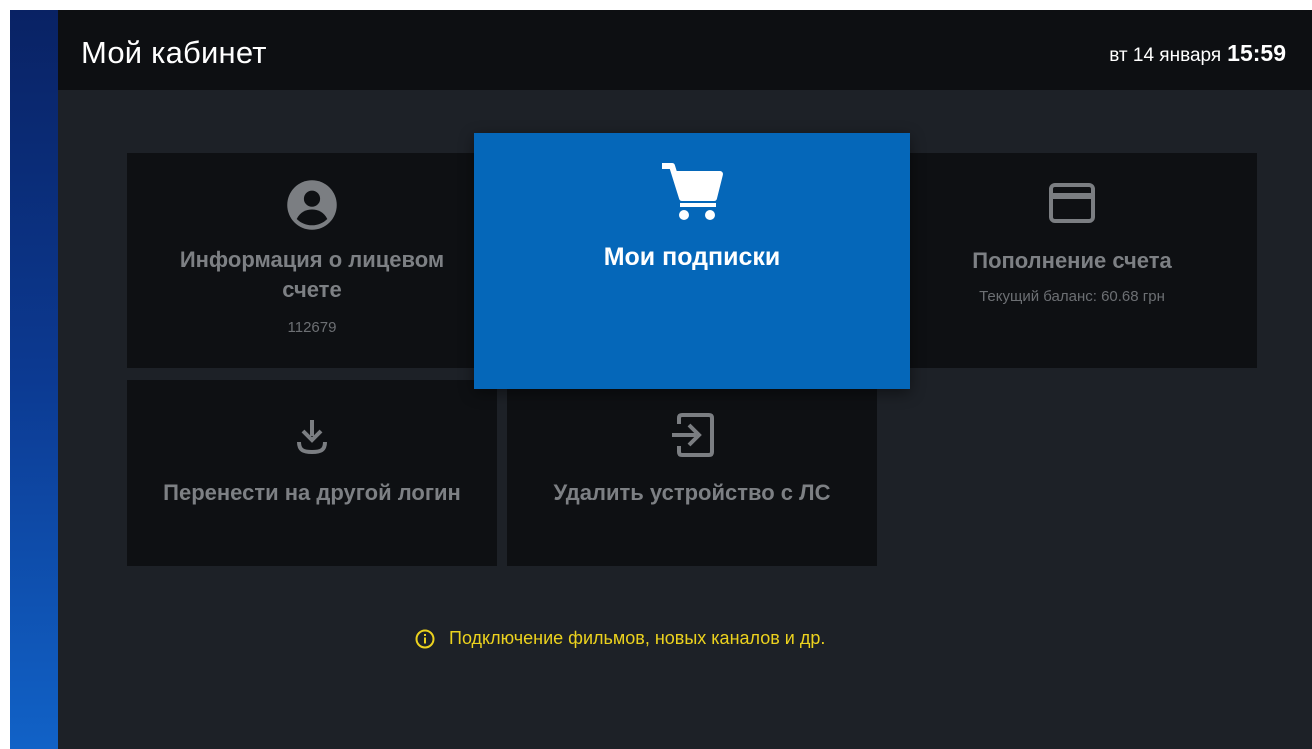  Describe the element at coordinates (692, 473) in the screenshot. I see `remove-device-tile: Удалить устройство с ЛС` at that location.